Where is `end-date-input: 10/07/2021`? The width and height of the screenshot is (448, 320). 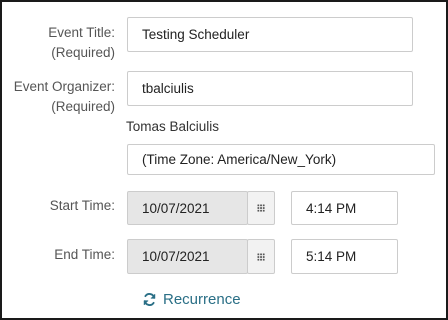
end-date-input: 10/07/2021 is located at coordinates (187, 256).